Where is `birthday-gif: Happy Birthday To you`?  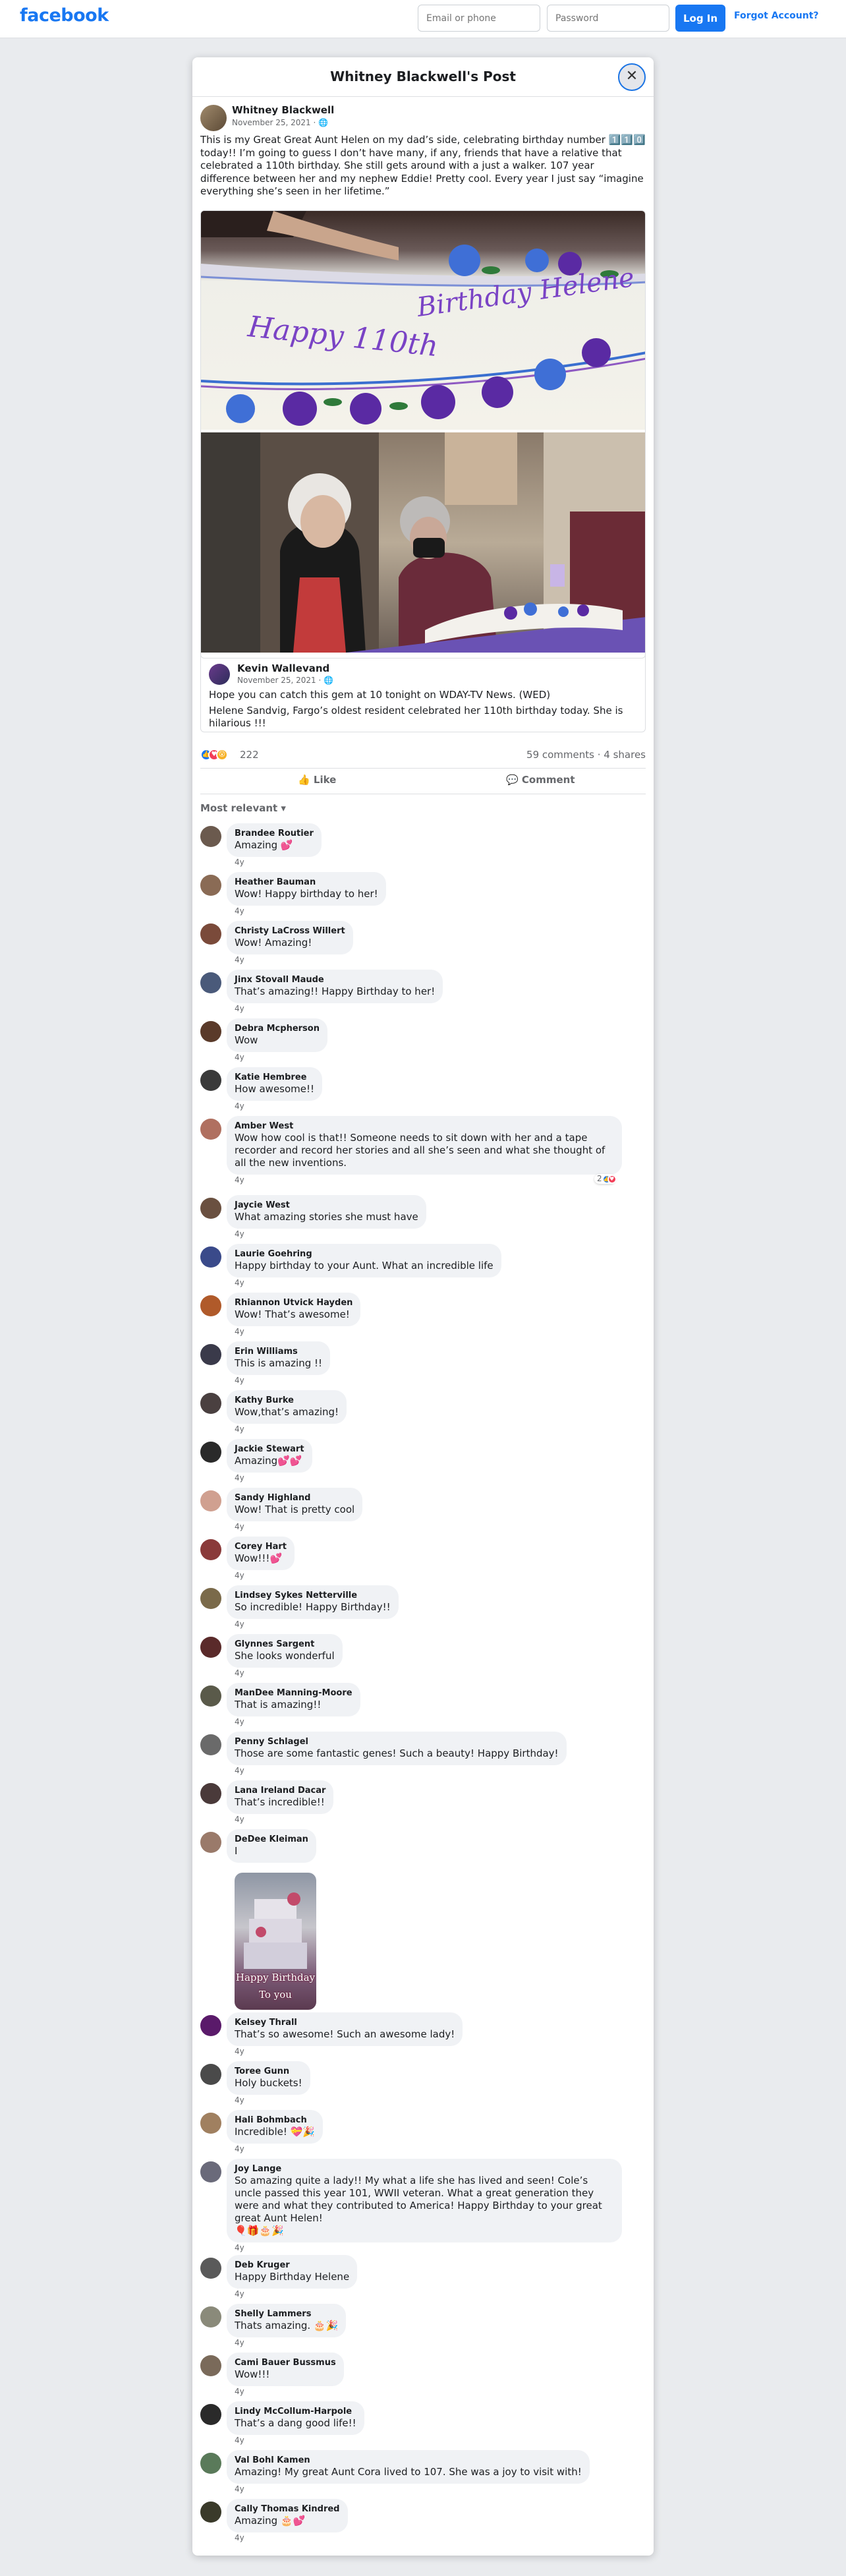
birthday-gif: Happy Birthday To you is located at coordinates (275, 1941).